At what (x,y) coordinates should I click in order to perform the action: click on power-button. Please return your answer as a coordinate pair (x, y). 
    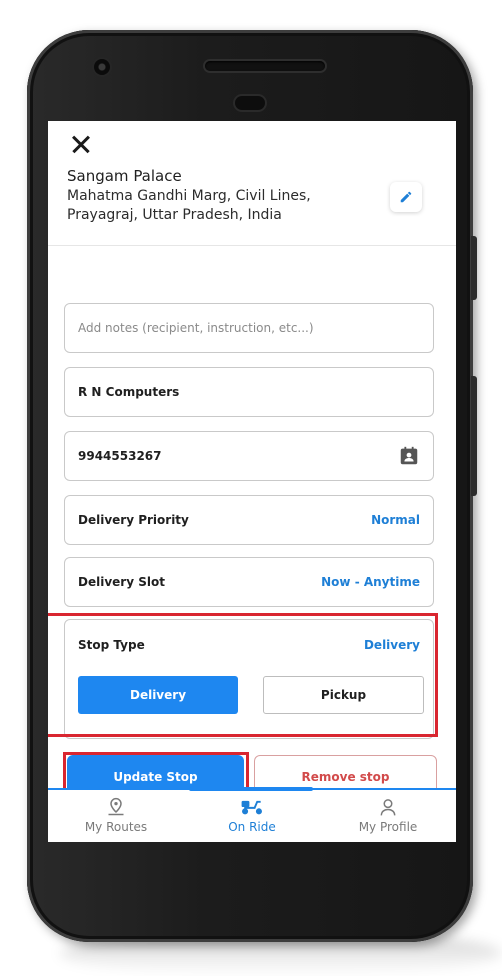
    Looking at the image, I should click on (474, 436).